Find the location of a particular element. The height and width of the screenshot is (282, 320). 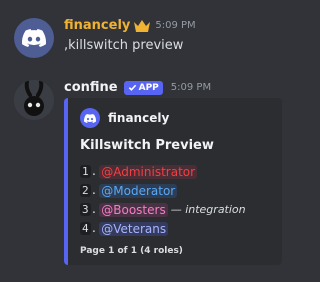

username-financely: financely is located at coordinates (97, 25).